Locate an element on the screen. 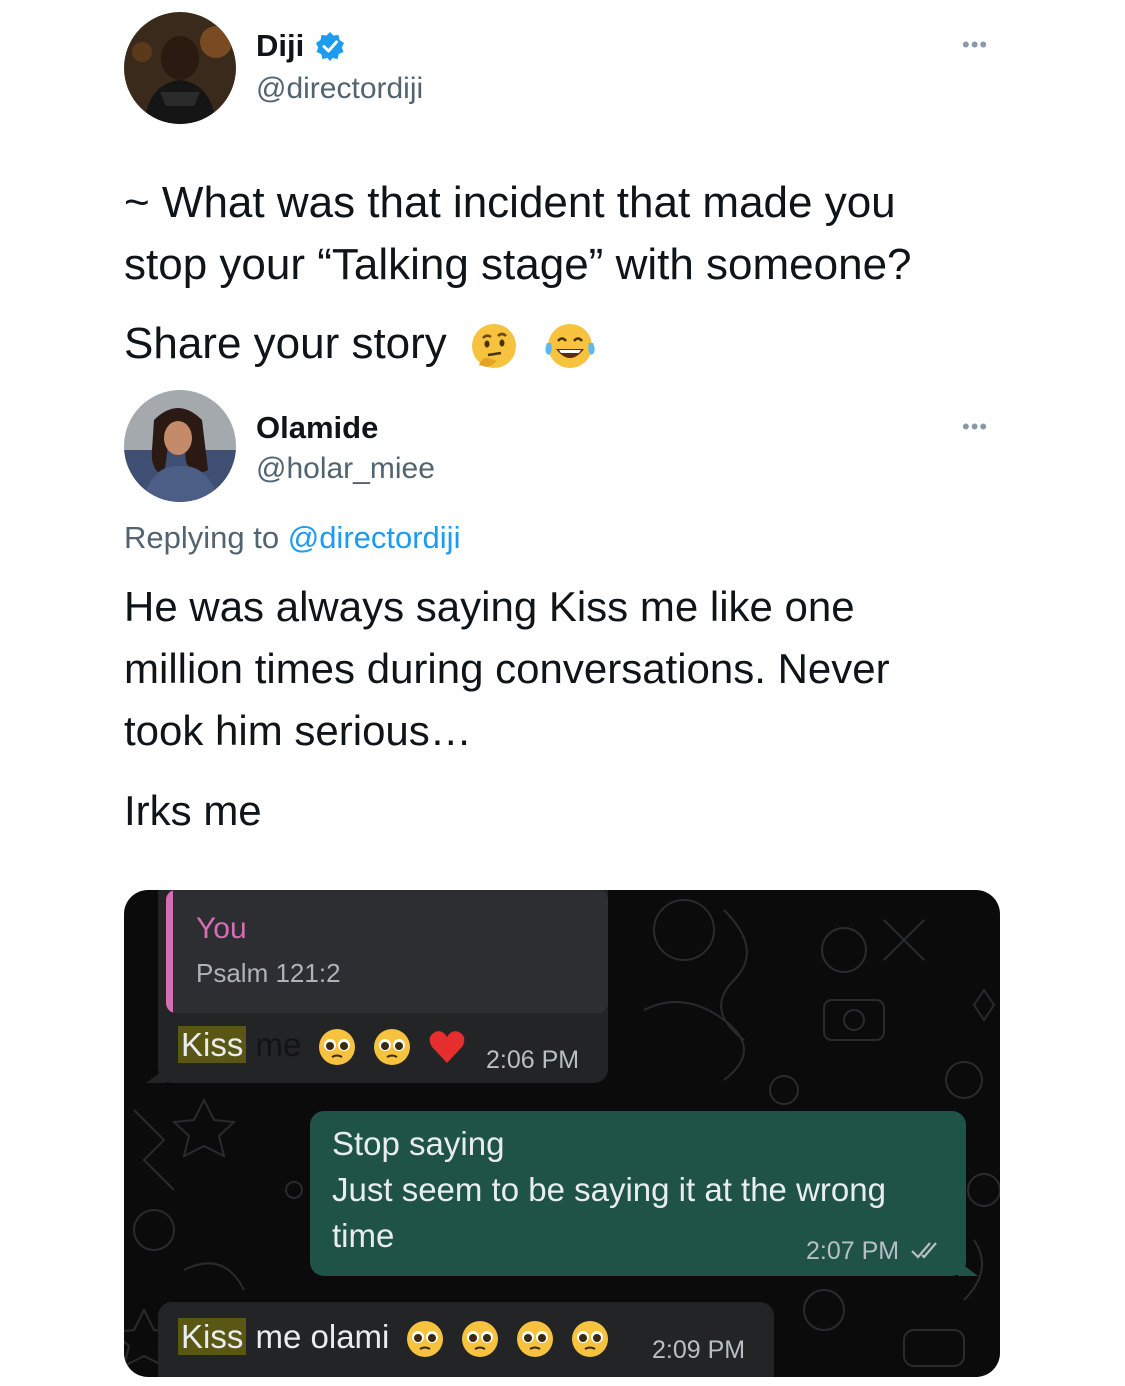  tweet-body-line3: Share your story is located at coordinates (361, 344).